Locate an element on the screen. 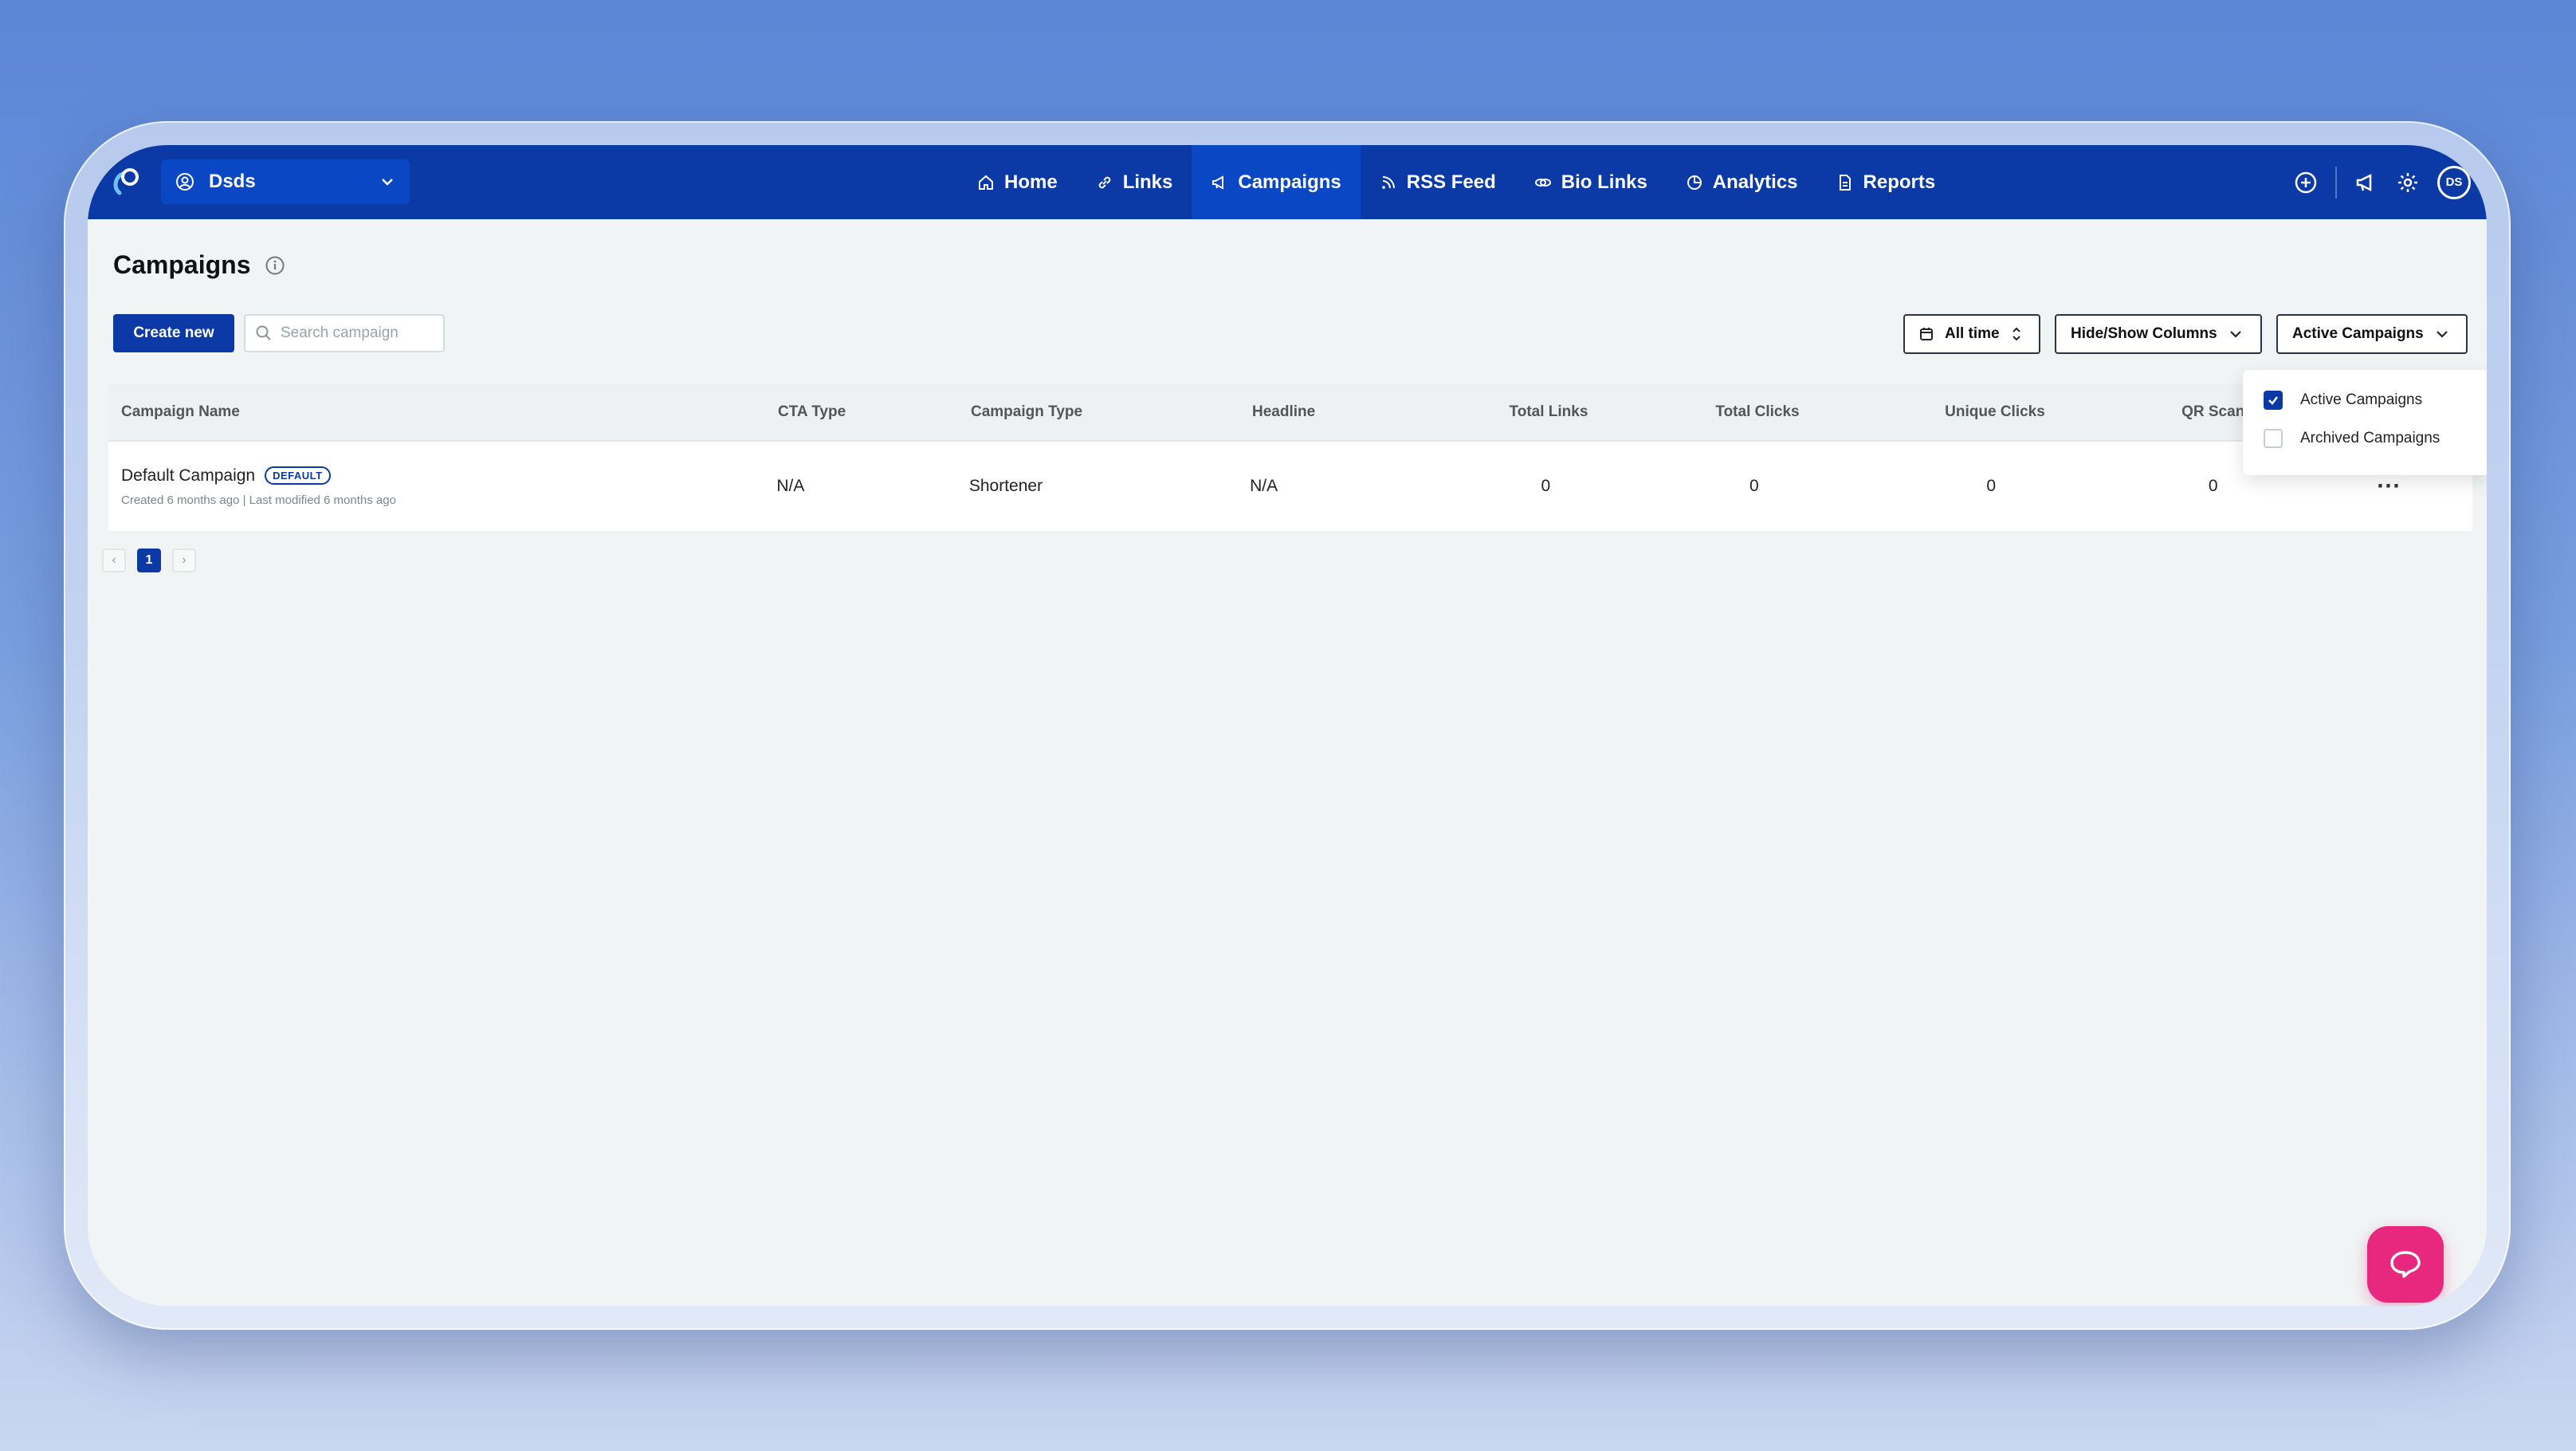 This screenshot has height=1451, width=2576. nav-item-label: Analytics is located at coordinates (1755, 182).